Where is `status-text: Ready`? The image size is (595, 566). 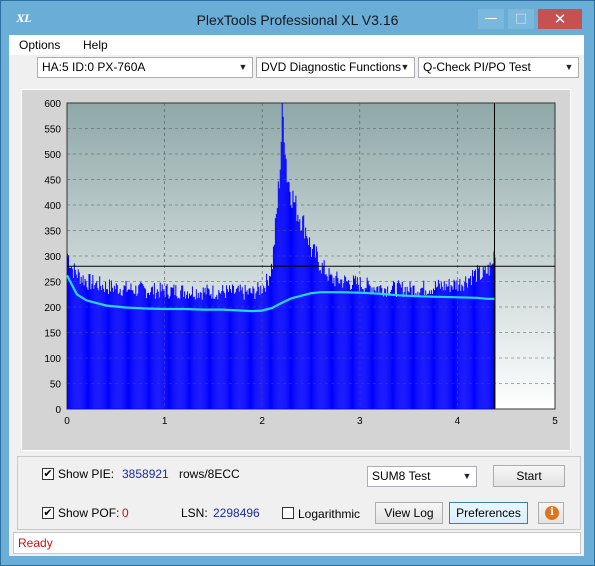 status-text: Ready is located at coordinates (35, 543).